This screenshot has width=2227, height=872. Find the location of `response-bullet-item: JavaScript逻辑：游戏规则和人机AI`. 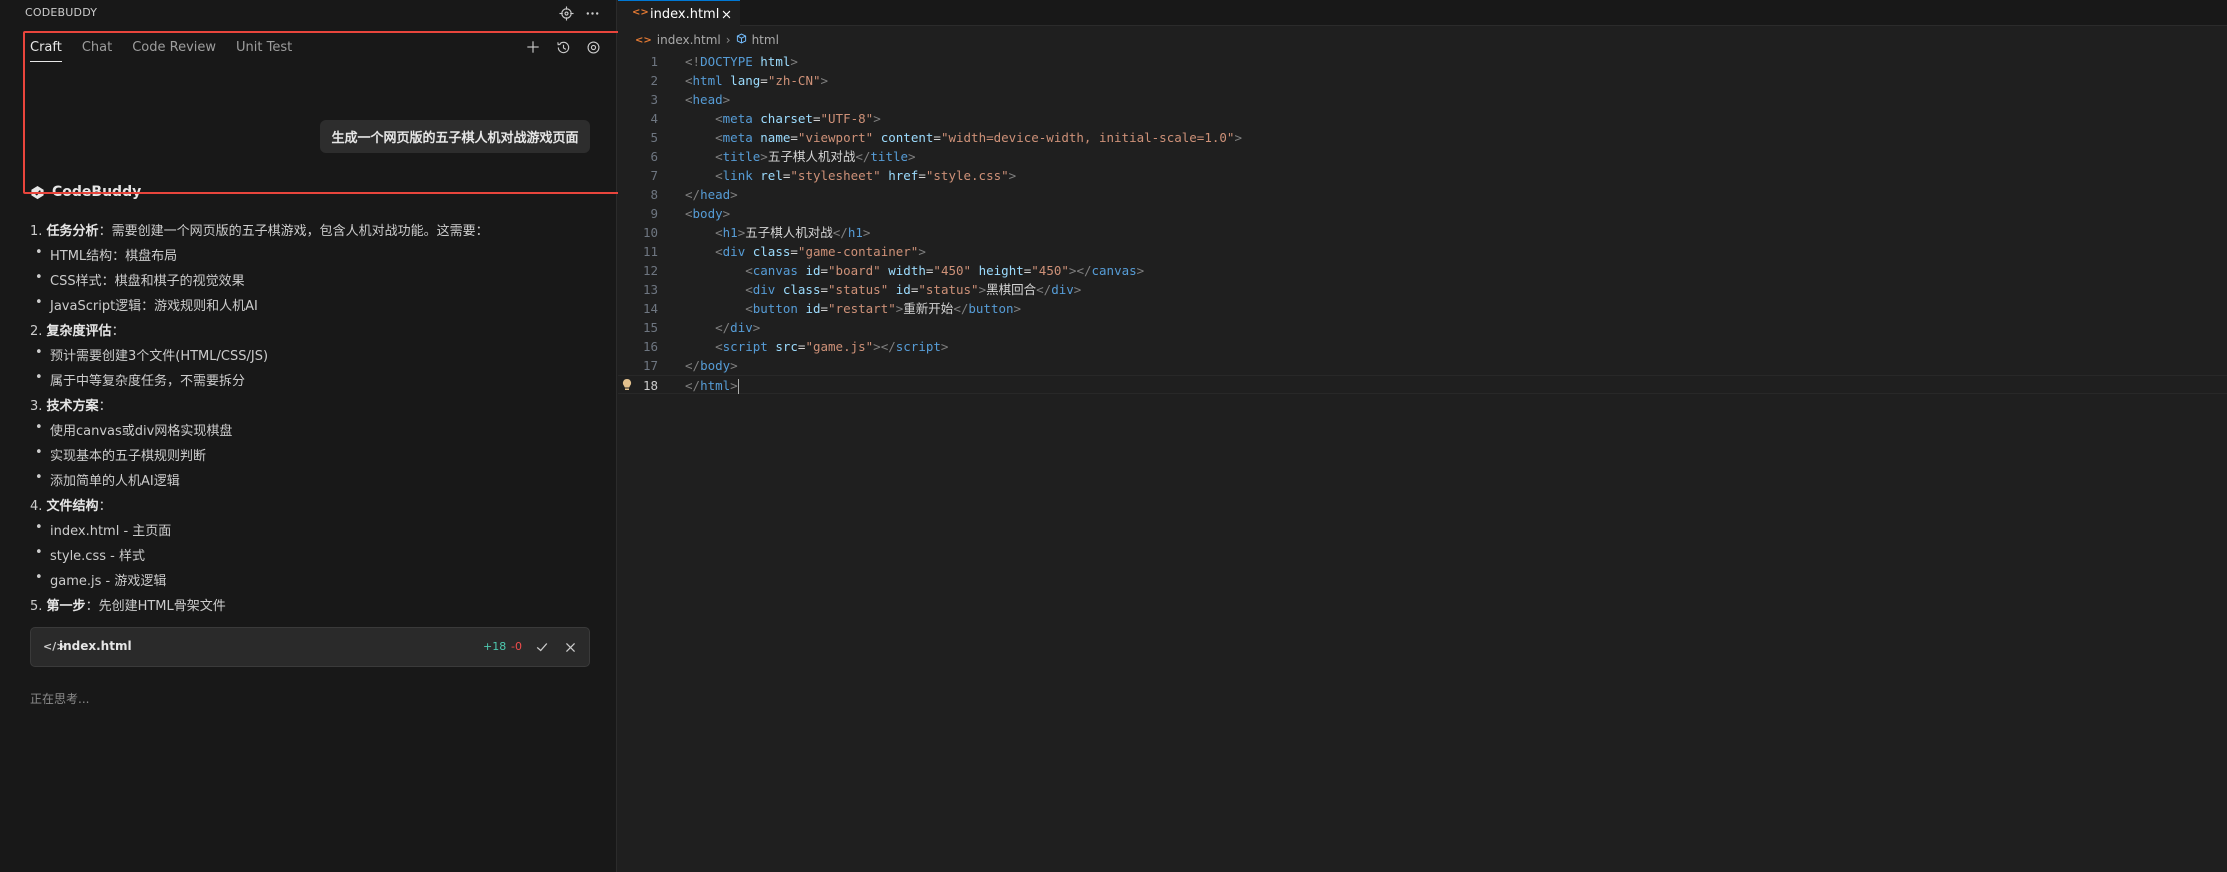

response-bullet-item: JavaScript逻辑：游戏规则和人机AI is located at coordinates (146, 304).